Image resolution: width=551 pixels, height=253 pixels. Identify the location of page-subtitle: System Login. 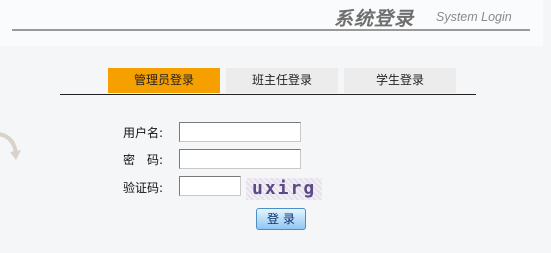
(474, 17).